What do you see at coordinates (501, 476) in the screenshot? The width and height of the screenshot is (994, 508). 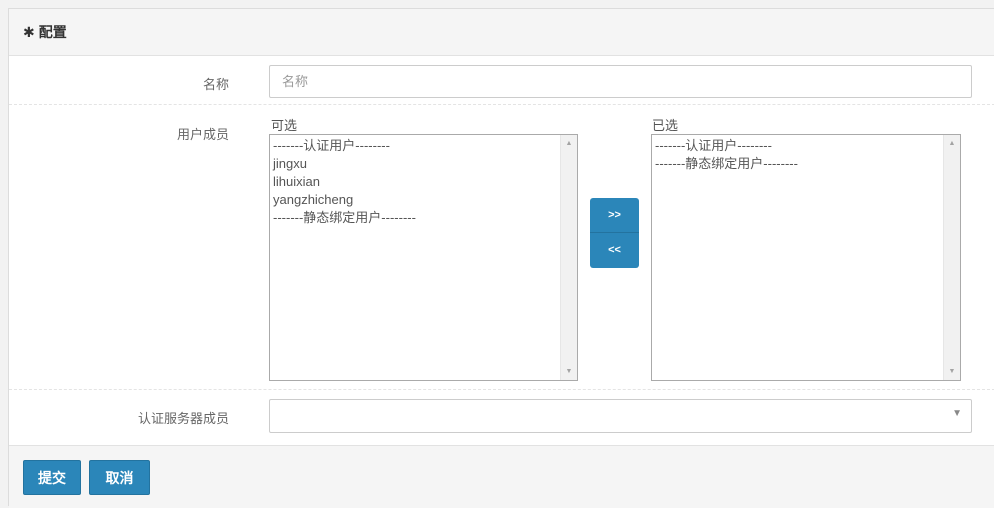 I see `form-footer: 提交 取消` at bounding box center [501, 476].